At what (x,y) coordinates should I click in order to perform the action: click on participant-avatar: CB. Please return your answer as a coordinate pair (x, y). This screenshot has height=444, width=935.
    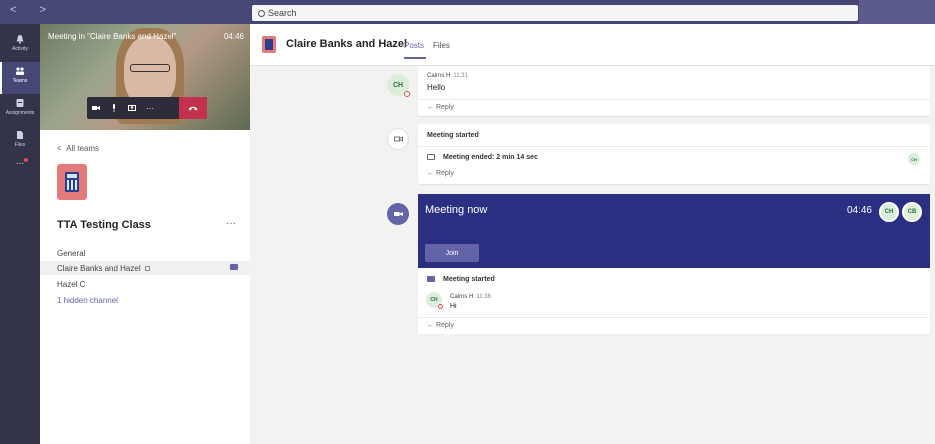
    Looking at the image, I should click on (912, 212).